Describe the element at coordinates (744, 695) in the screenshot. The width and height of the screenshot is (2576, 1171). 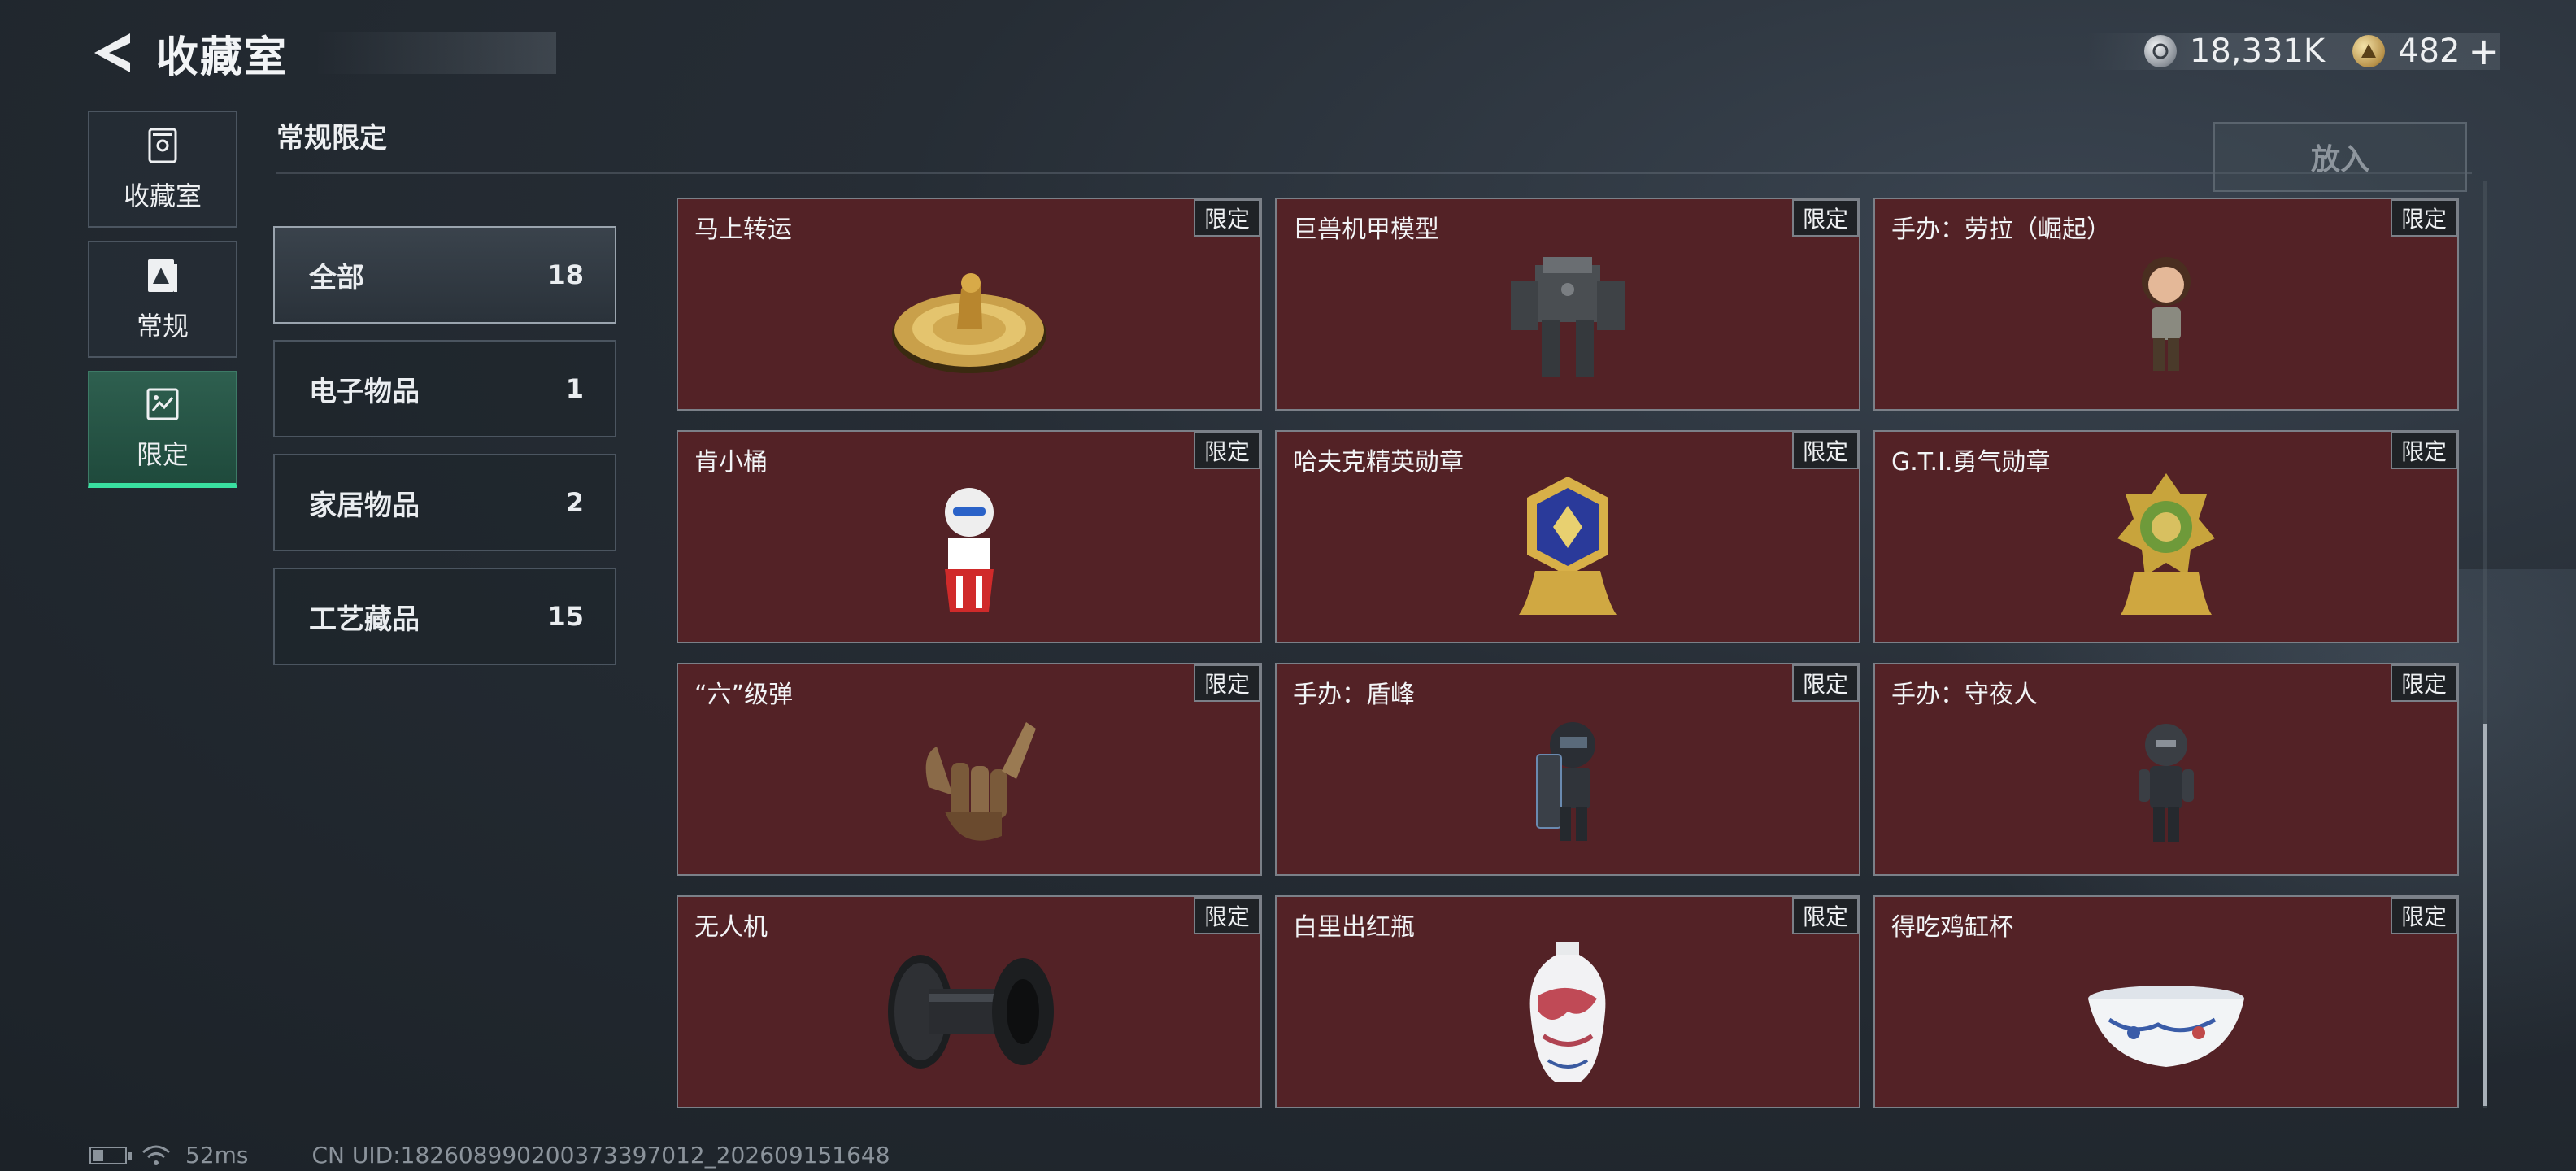
I see `item-name: “六”级弹` at that location.